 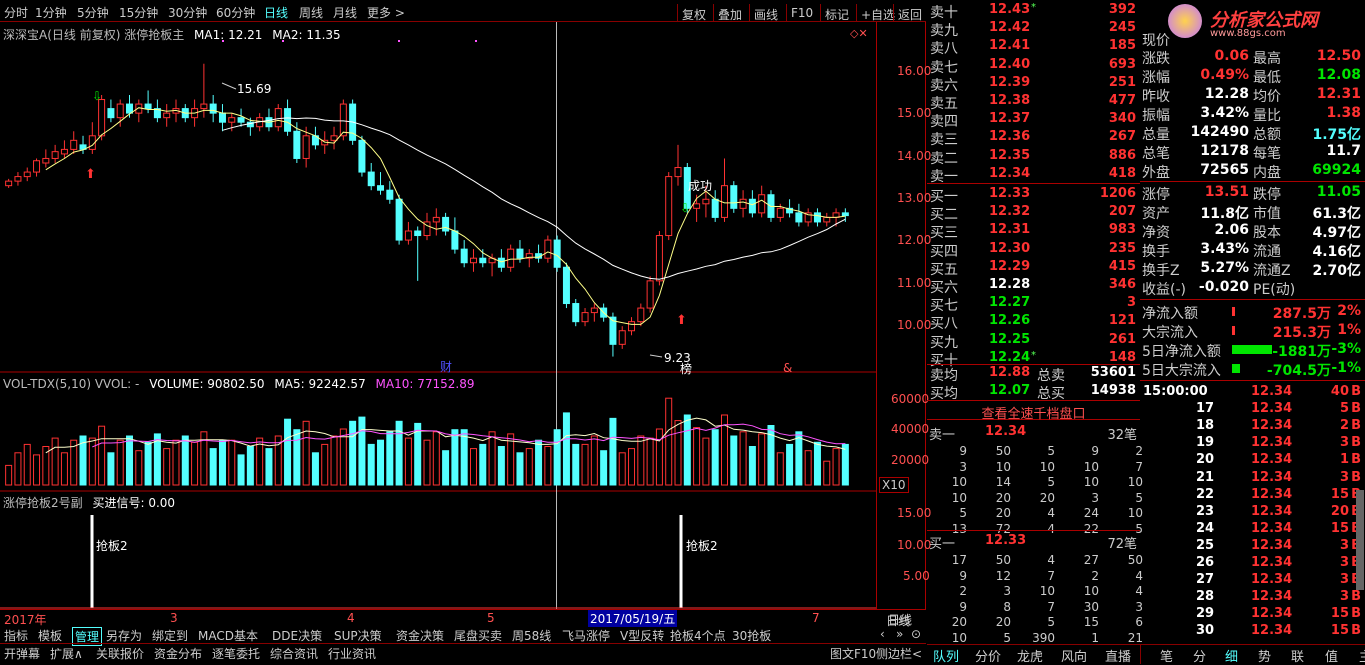 I want to click on right-tab: 分, so click(x=1199, y=655).